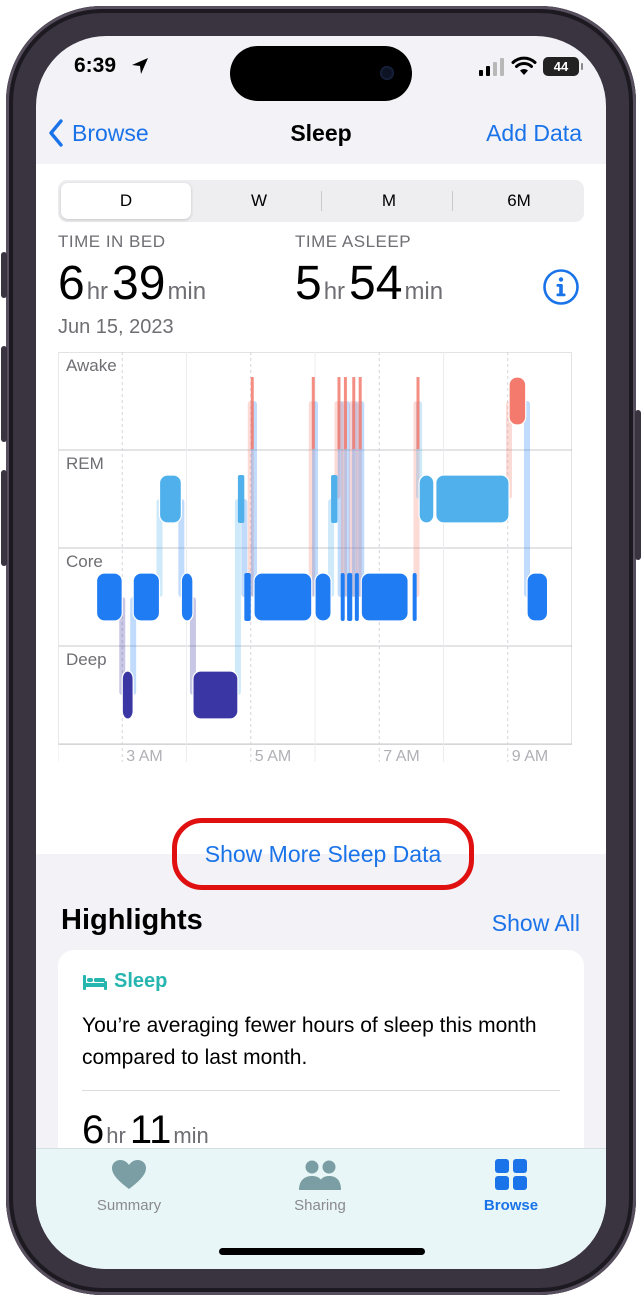  I want to click on asleep-hours: 5, so click(308, 283).